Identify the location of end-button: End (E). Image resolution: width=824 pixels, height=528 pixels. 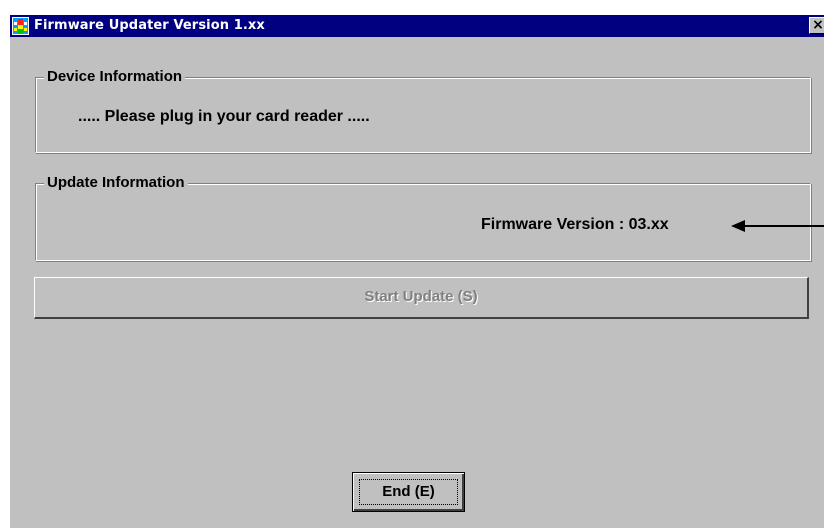
(408, 492).